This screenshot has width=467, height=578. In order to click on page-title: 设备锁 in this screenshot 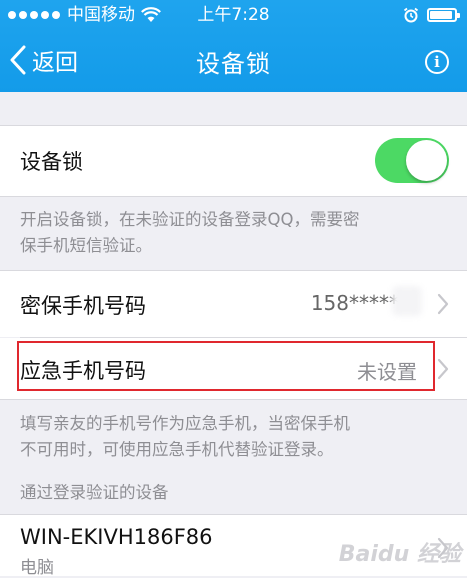, I will do `click(233, 64)`.